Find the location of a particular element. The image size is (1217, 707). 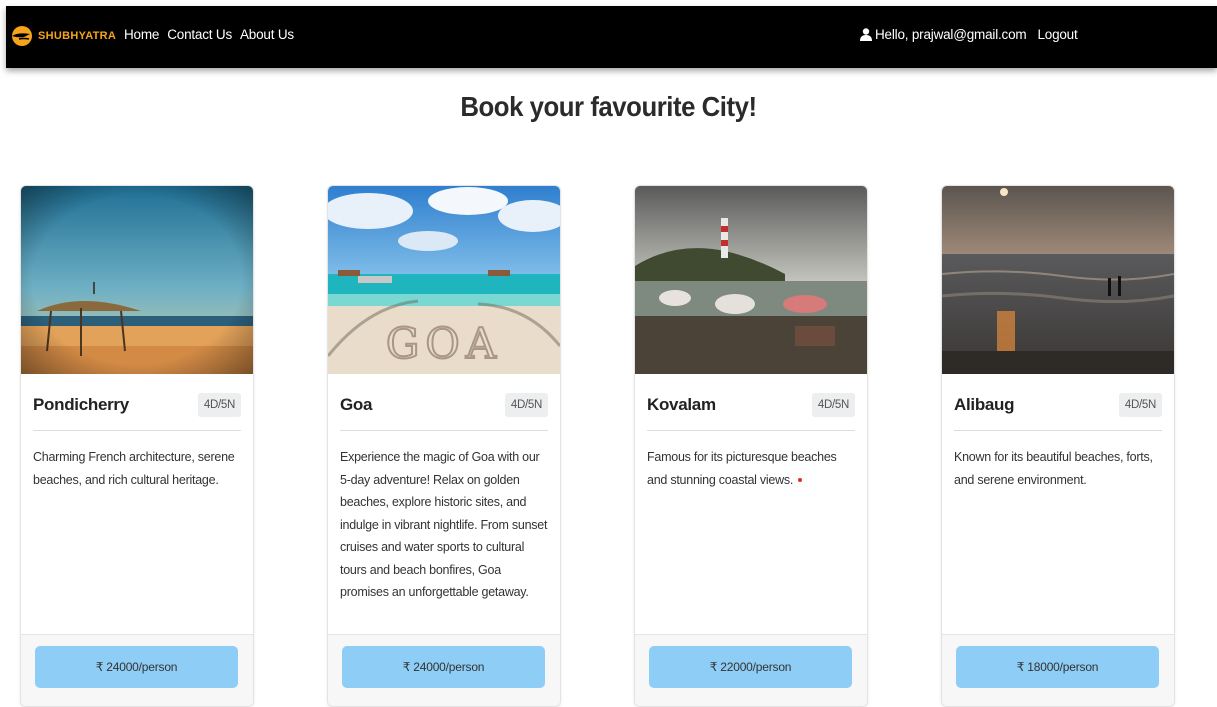

user-area: Hello, prajwal@gmail.com Logout is located at coordinates (969, 34).